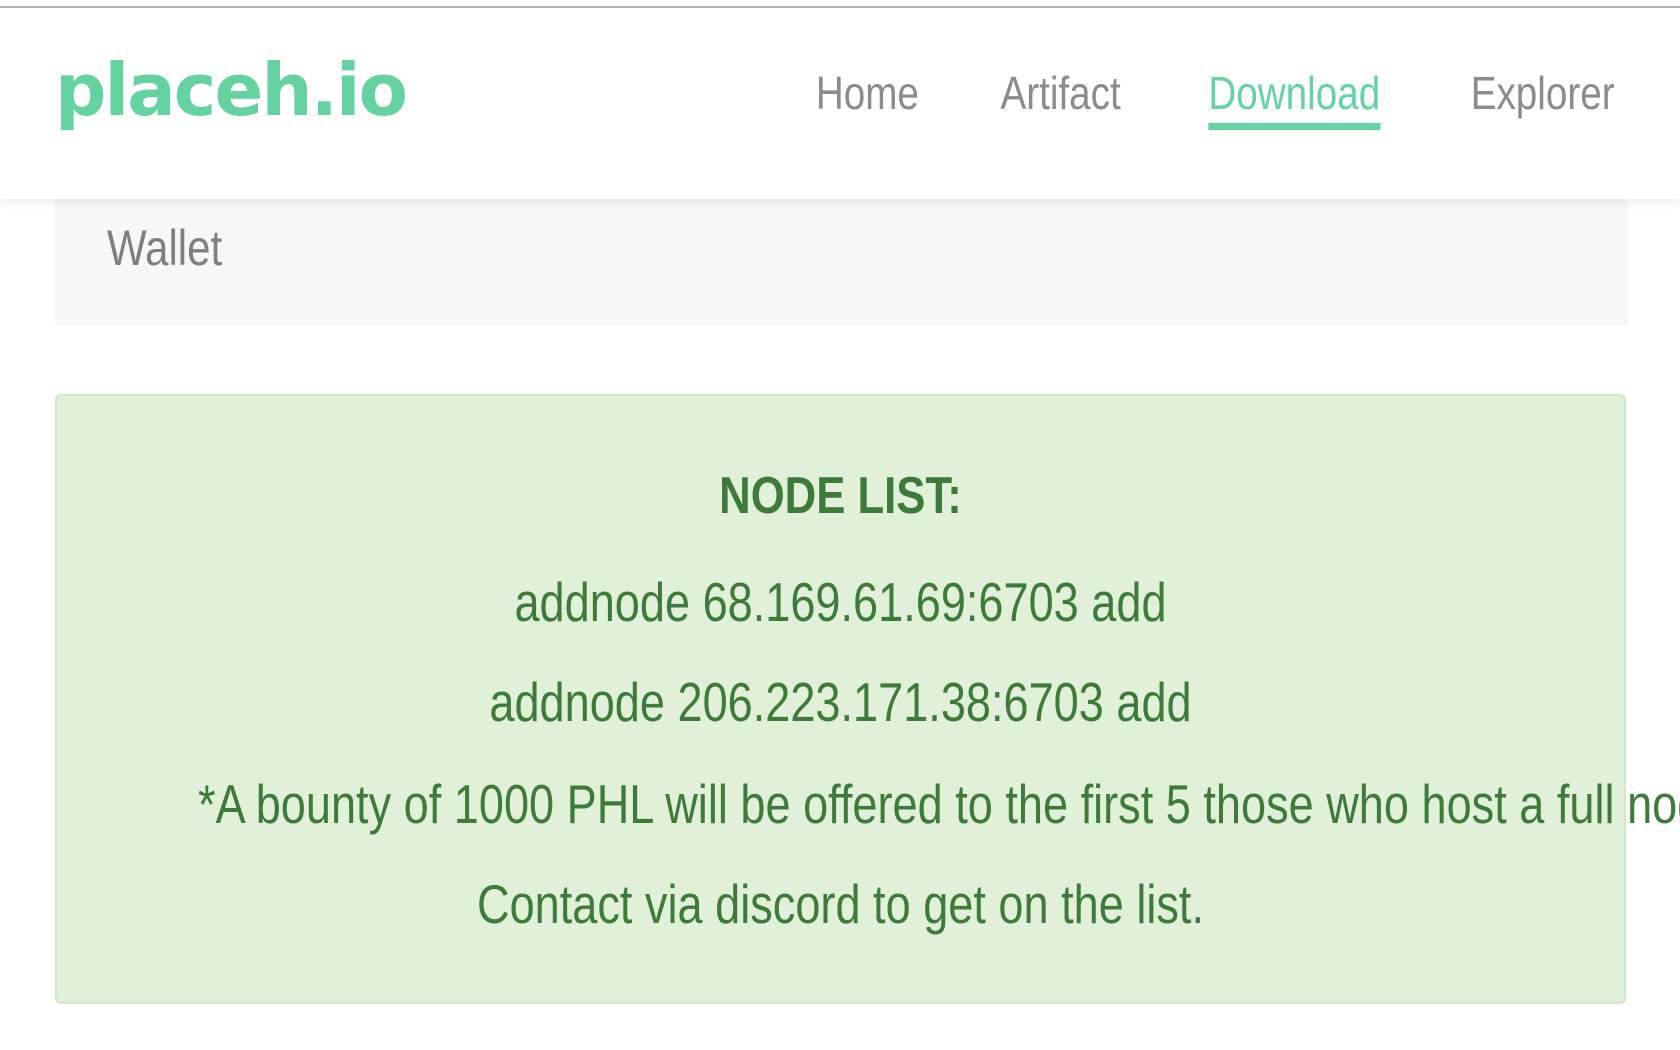 The height and width of the screenshot is (1050, 1680). What do you see at coordinates (1542, 95) in the screenshot?
I see `nav-explorer: Explorer` at bounding box center [1542, 95].